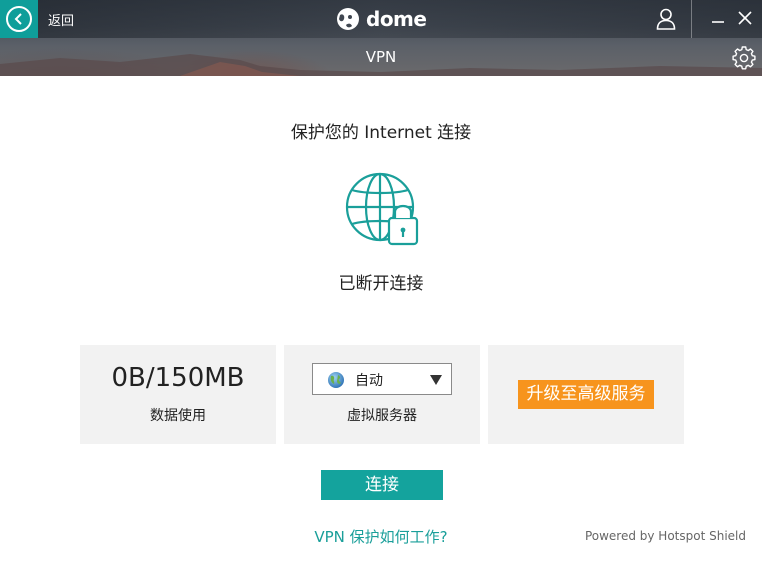 Image resolution: width=762 pixels, height=561 pixels. Describe the element at coordinates (436, 380) in the screenshot. I see `caret-down-icon` at that location.